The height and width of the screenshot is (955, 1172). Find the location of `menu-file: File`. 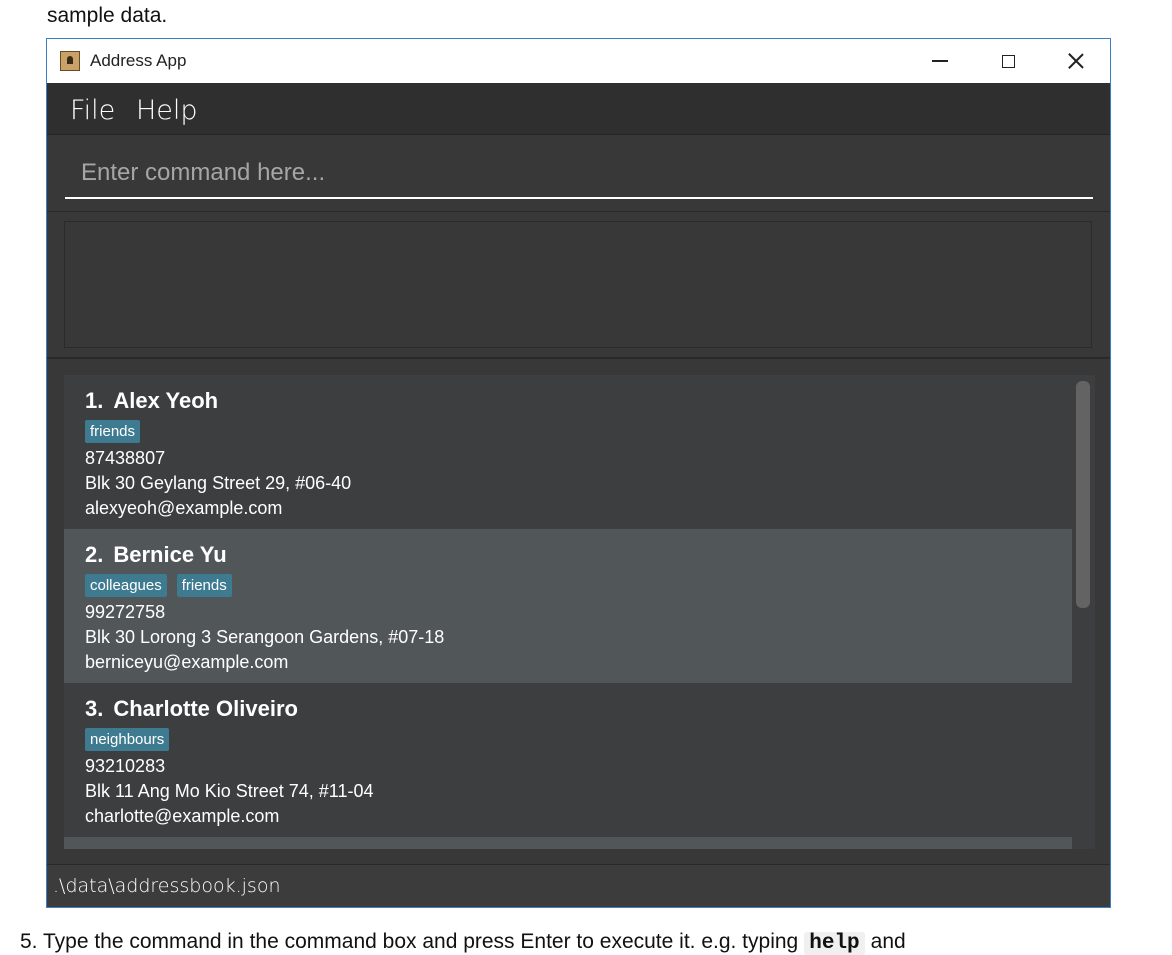

menu-file: File is located at coordinates (92, 110).